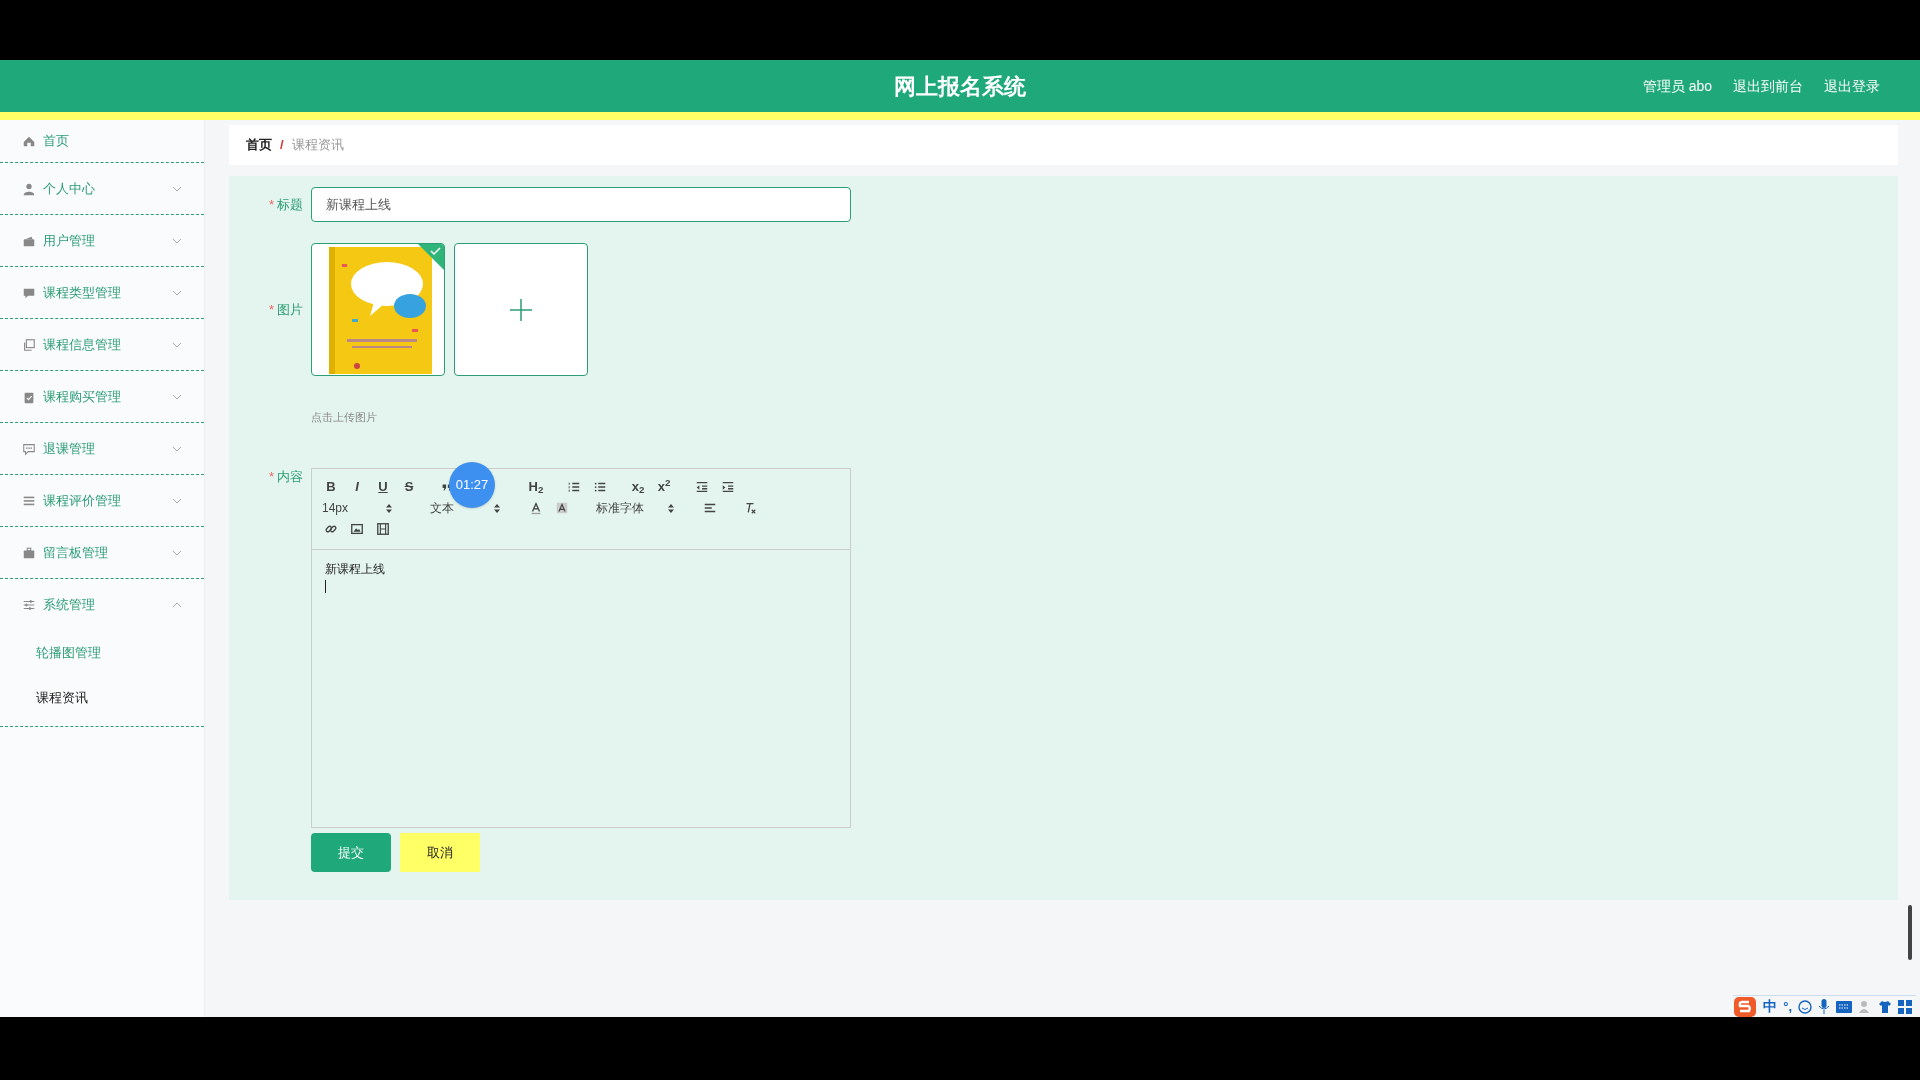 This screenshot has height=1080, width=1920. I want to click on menu-item: 首页, so click(102, 141).